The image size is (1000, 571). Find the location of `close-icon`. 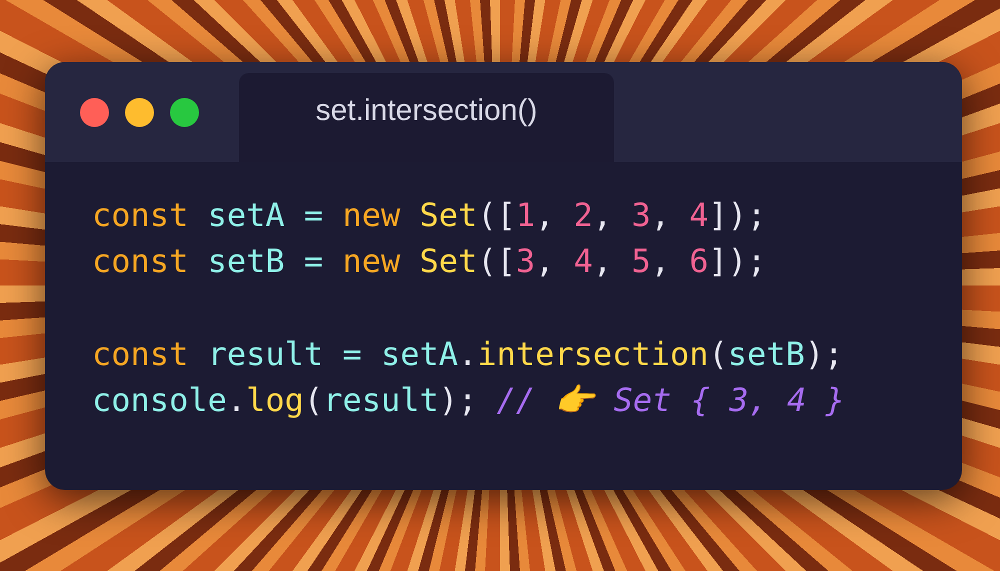

close-icon is located at coordinates (94, 112).